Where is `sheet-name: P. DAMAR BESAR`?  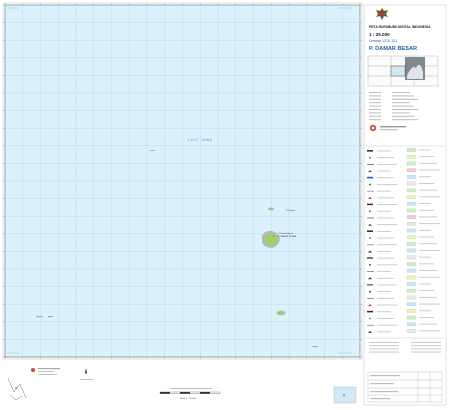
sheet-name: P. DAMAR BESAR is located at coordinates (393, 49).